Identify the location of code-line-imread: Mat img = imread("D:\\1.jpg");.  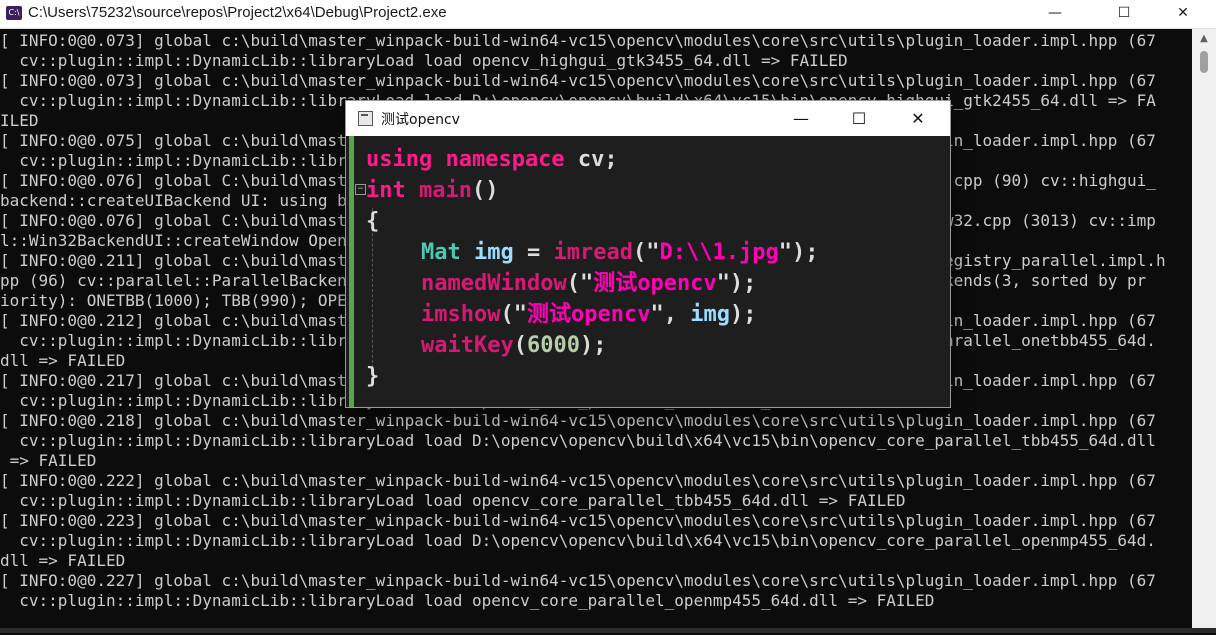
(620, 252).